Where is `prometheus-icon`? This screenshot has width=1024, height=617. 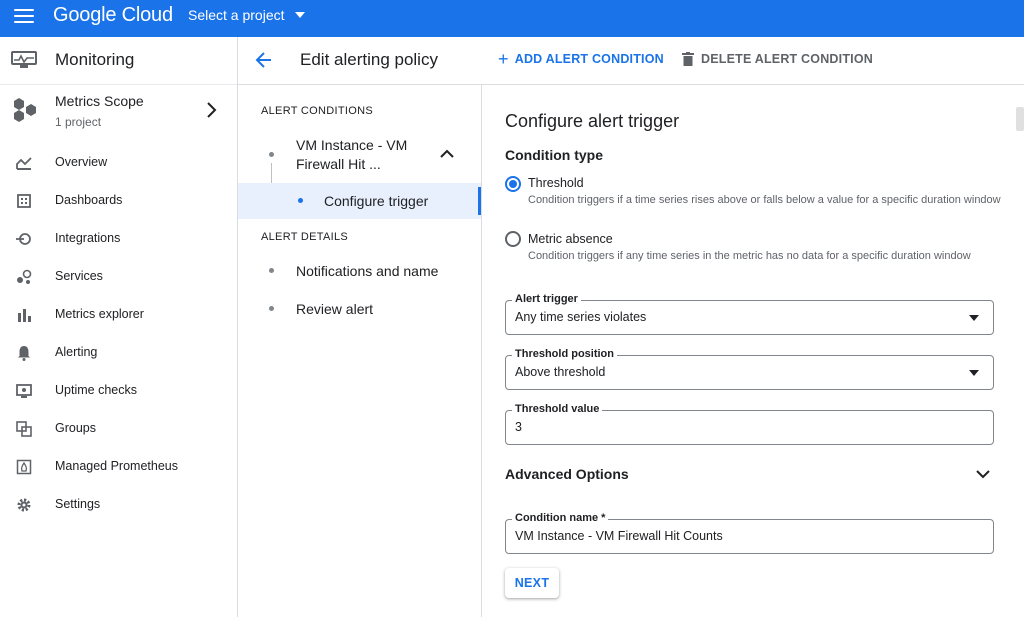 prometheus-icon is located at coordinates (24, 467).